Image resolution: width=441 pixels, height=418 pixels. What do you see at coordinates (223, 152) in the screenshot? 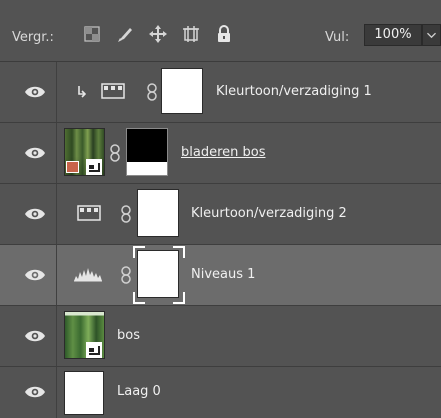
I see `layer-name: bladeren bos` at bounding box center [223, 152].